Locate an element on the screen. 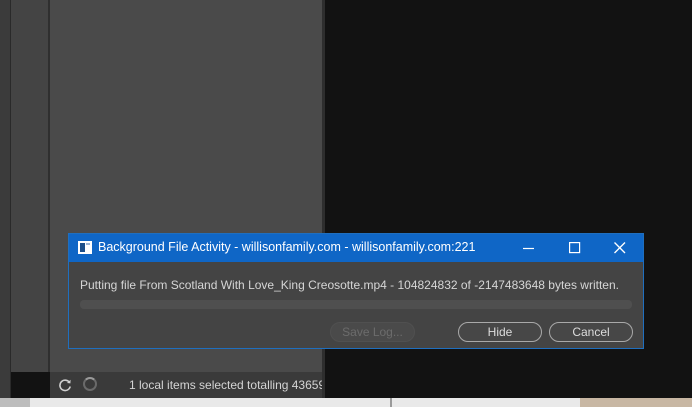  close-button is located at coordinates (620, 248).